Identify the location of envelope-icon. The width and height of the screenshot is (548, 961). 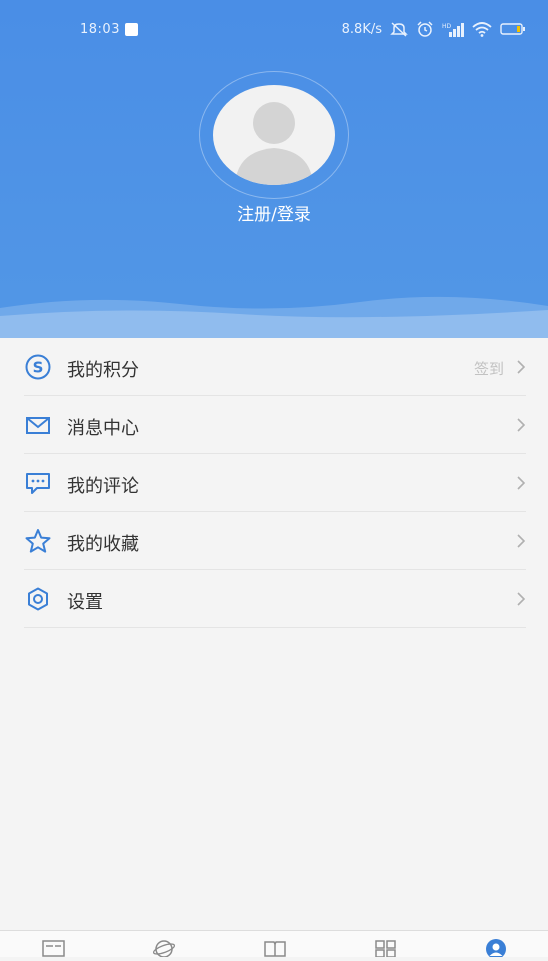
(38, 425).